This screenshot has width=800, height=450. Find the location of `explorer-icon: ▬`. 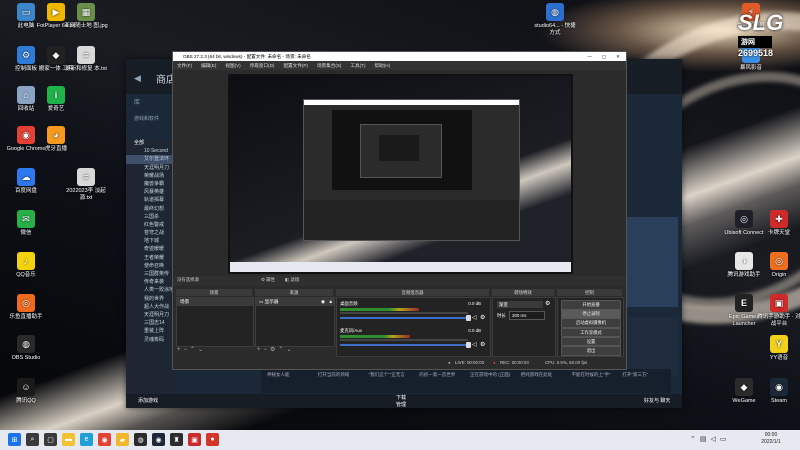

explorer-icon: ▬ is located at coordinates (68, 439).